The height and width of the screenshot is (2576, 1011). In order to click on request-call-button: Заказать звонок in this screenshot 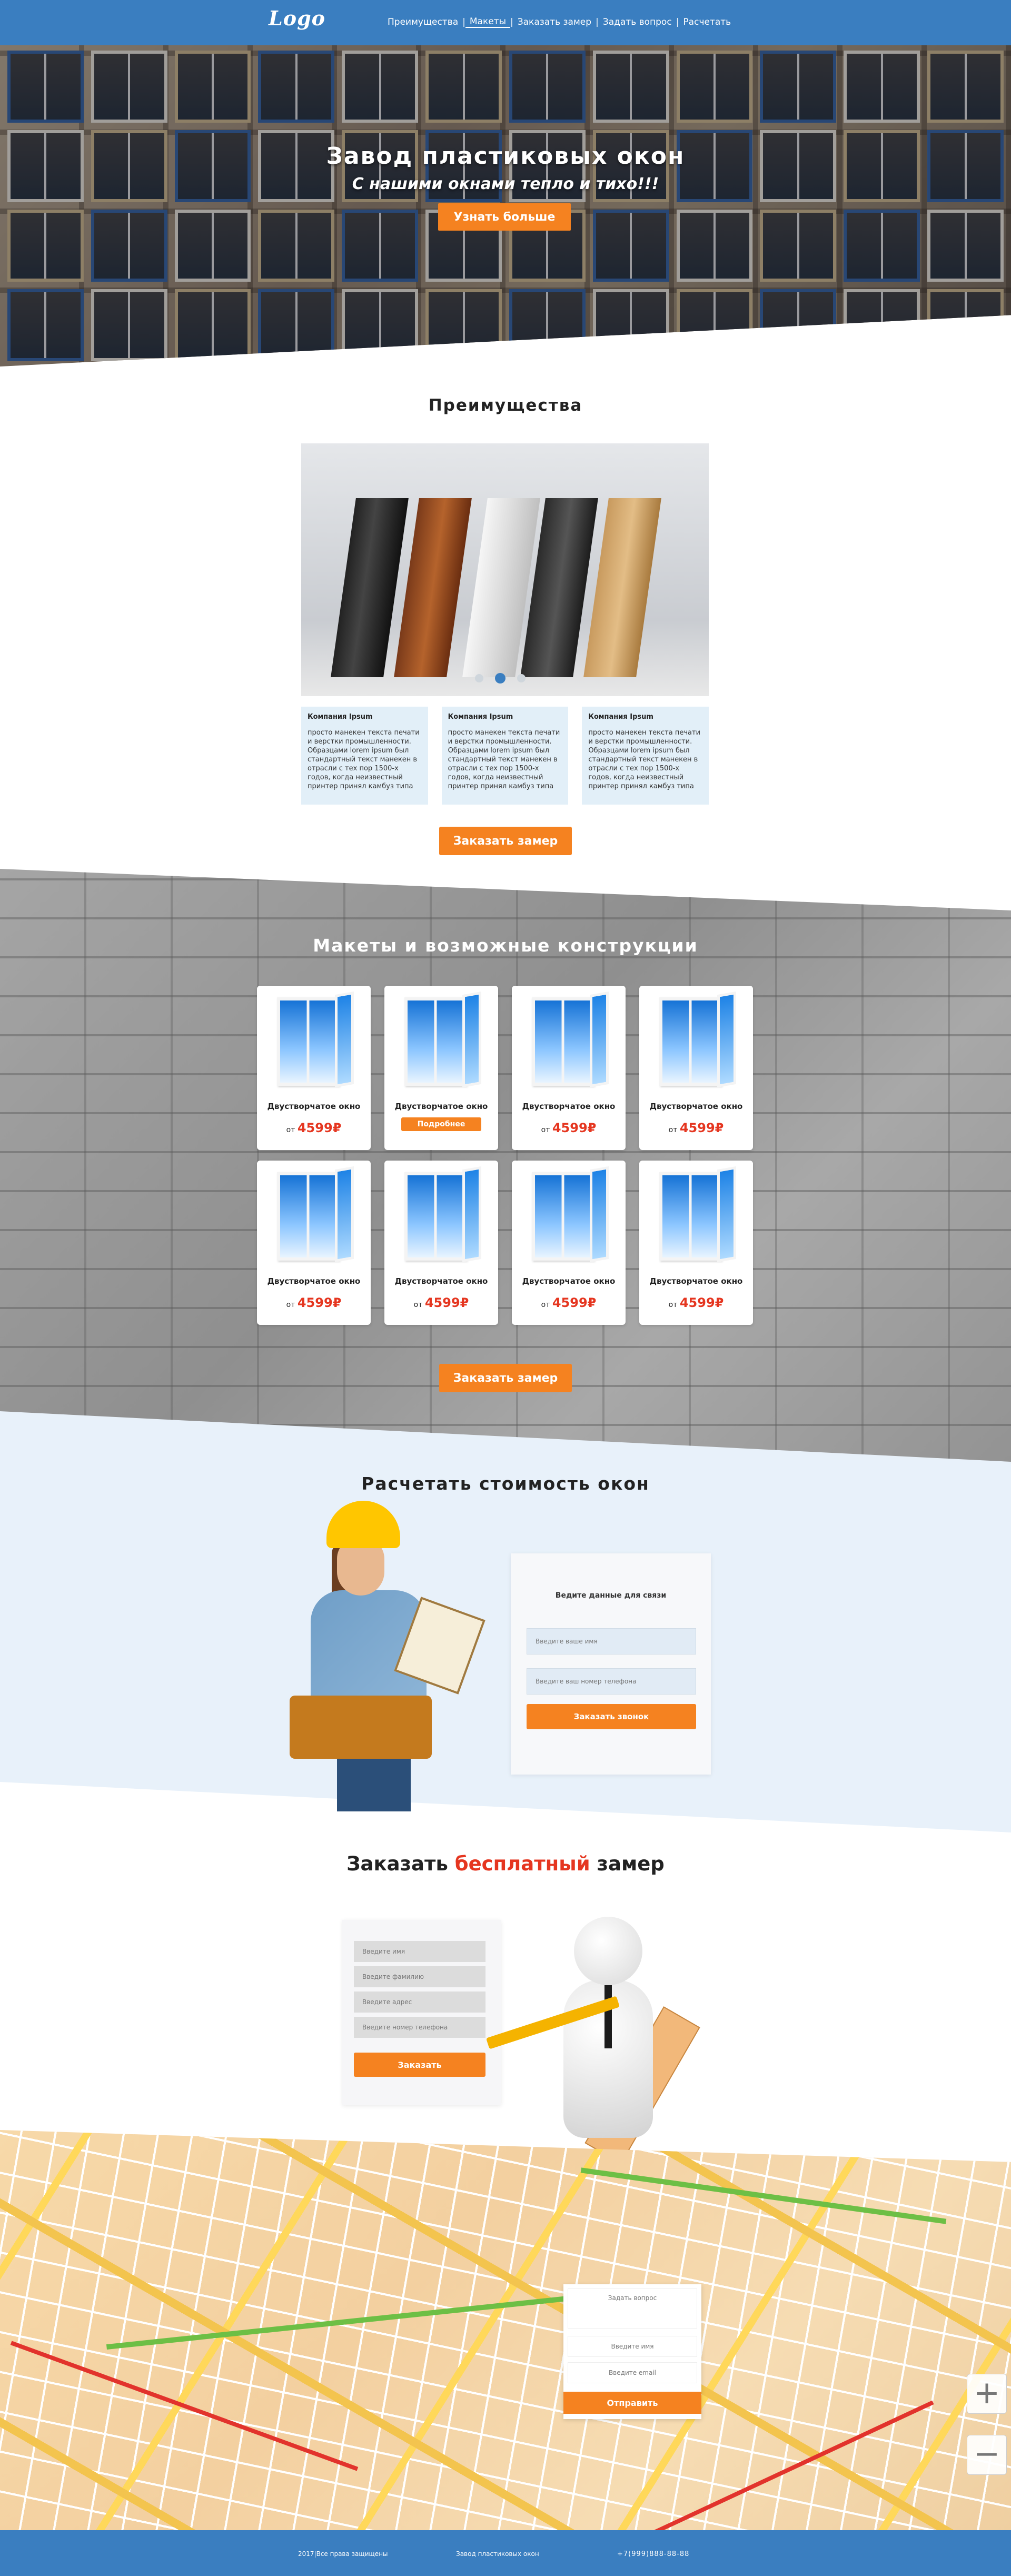, I will do `click(611, 1716)`.